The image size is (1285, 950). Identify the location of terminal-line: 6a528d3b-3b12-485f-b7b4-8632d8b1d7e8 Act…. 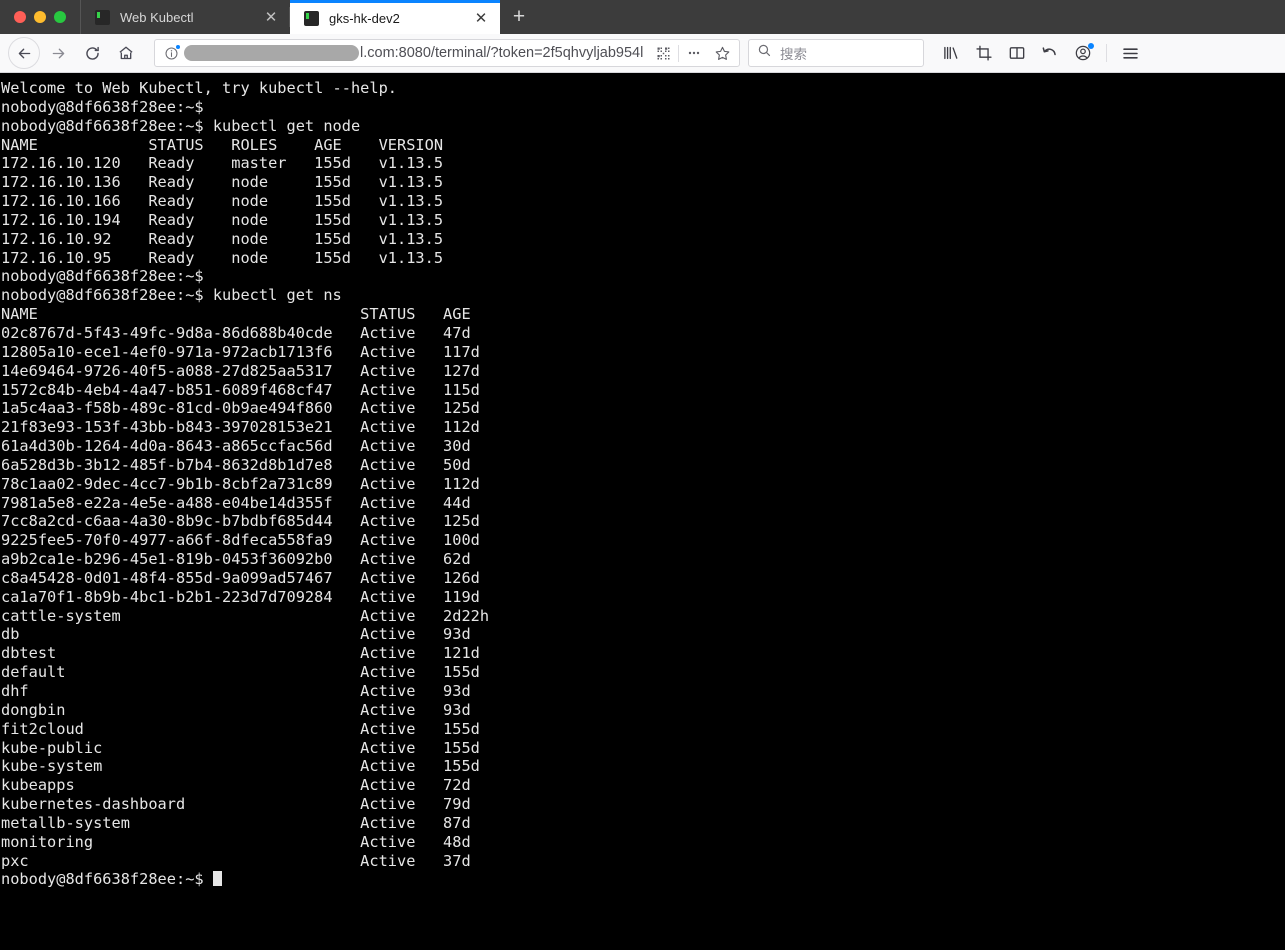
(236, 464).